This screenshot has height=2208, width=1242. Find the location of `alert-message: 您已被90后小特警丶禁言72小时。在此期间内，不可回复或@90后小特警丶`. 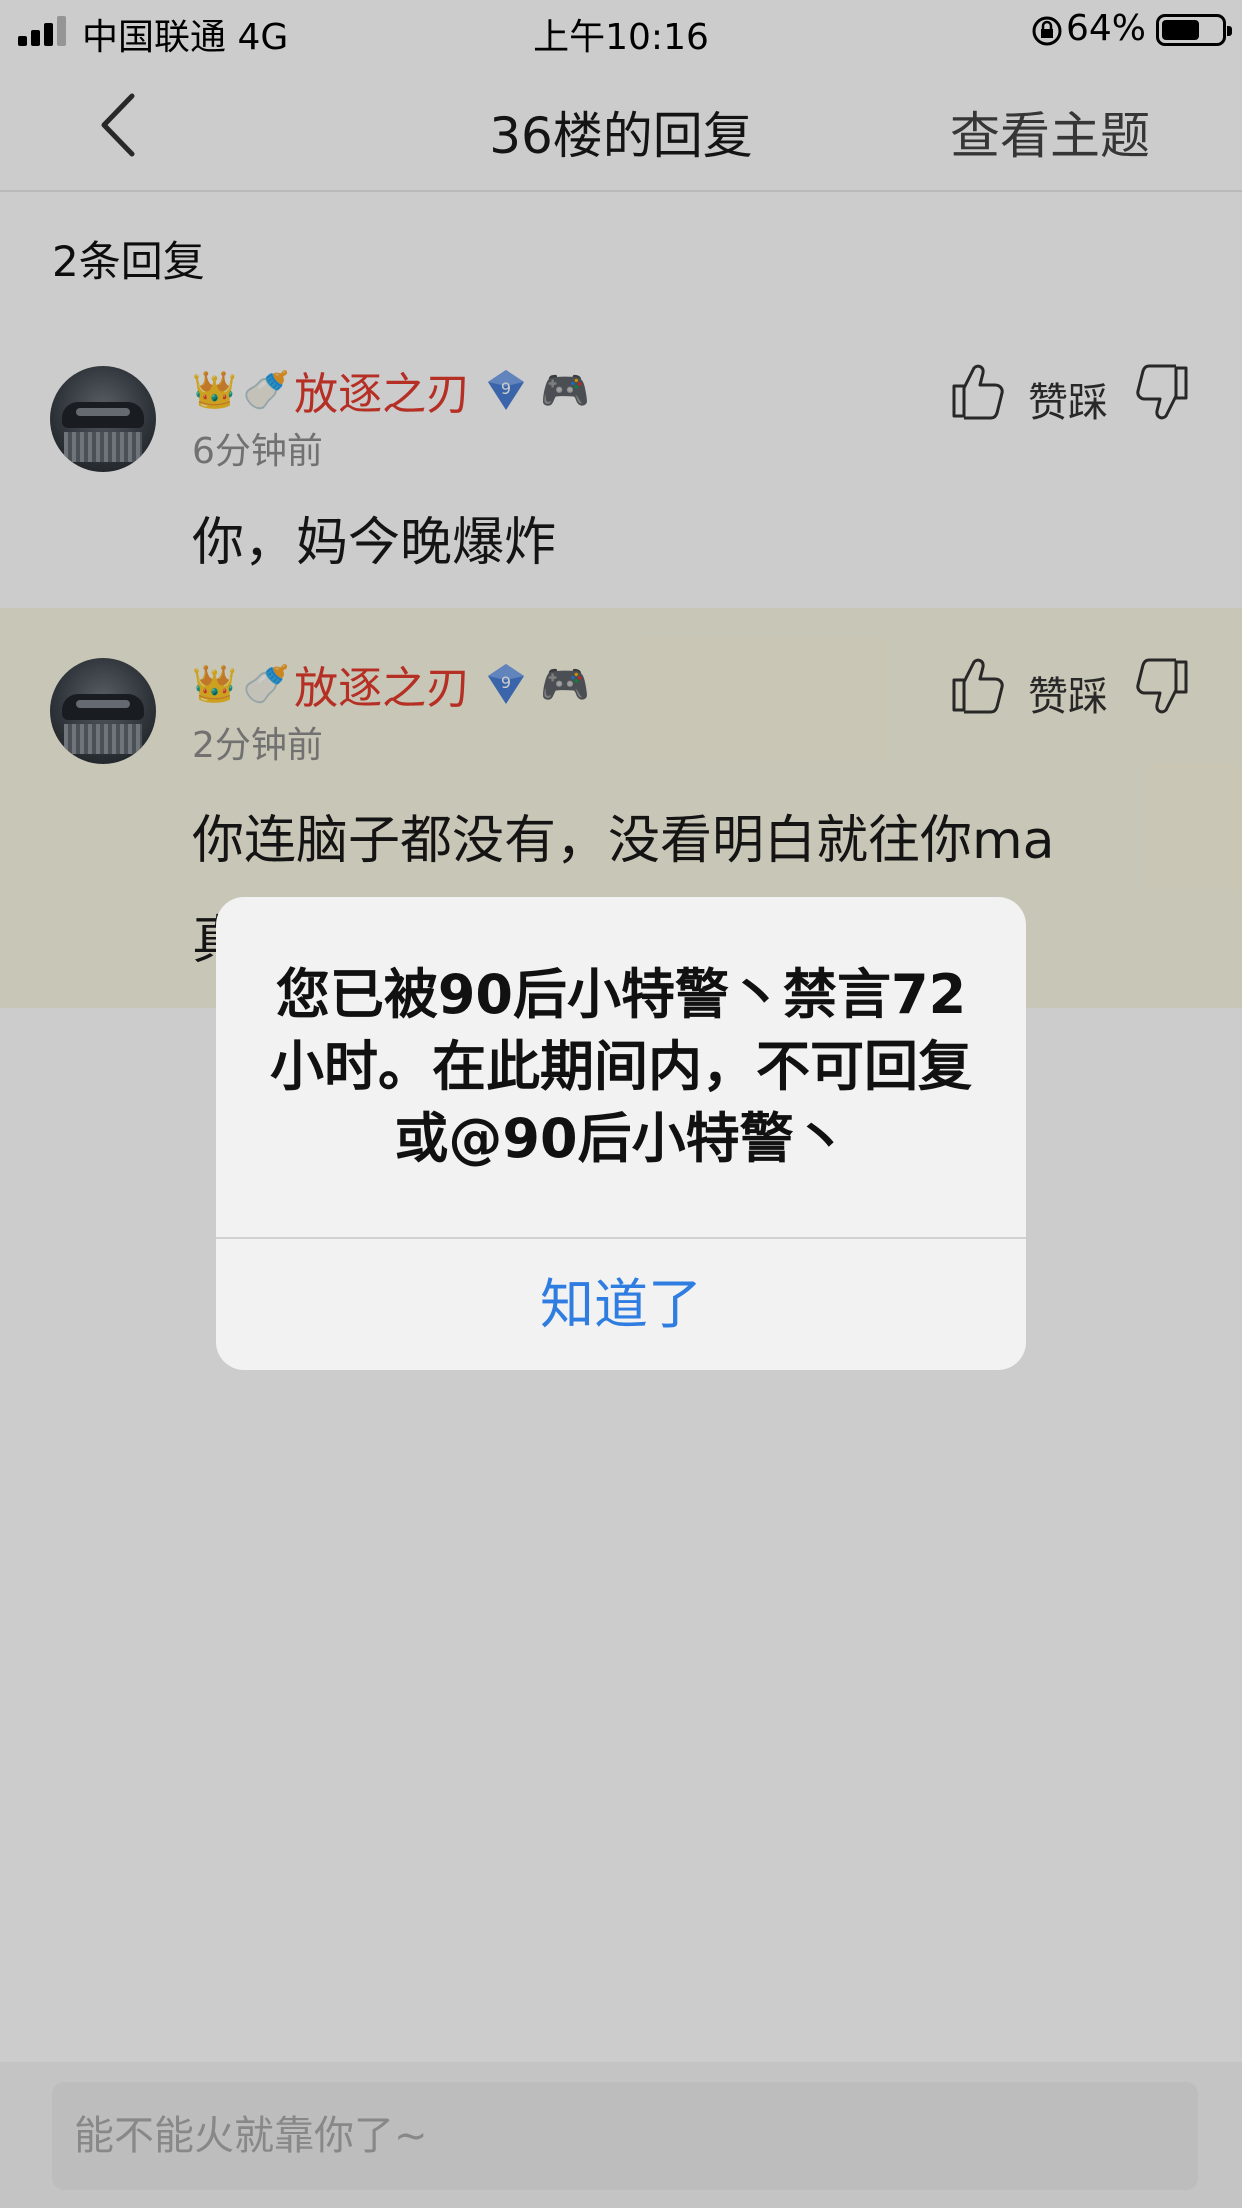

alert-message: 您已被90后小特警丶禁言72小时。在此期间内，不可回复或@90后小特警丶 is located at coordinates (621, 1066).